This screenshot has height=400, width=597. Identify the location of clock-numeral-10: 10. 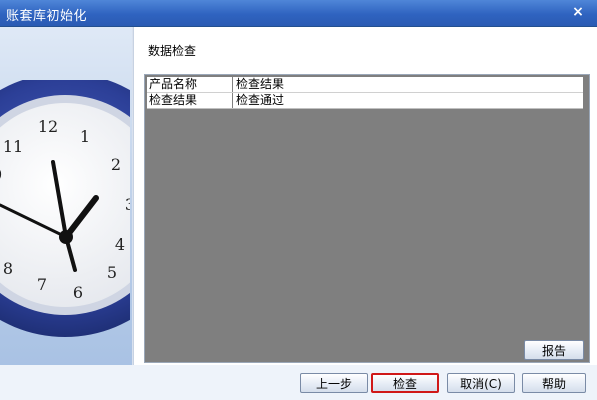
(1, 174).